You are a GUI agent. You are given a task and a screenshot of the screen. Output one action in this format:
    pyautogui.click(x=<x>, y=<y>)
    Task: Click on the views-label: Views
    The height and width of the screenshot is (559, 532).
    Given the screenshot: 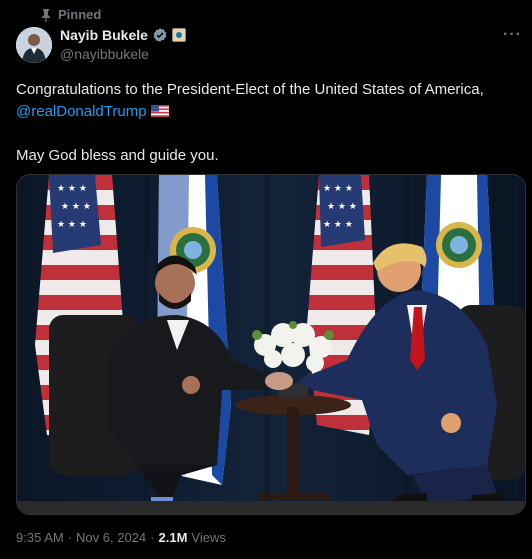 What is the action you would take?
    pyautogui.click(x=208, y=537)
    